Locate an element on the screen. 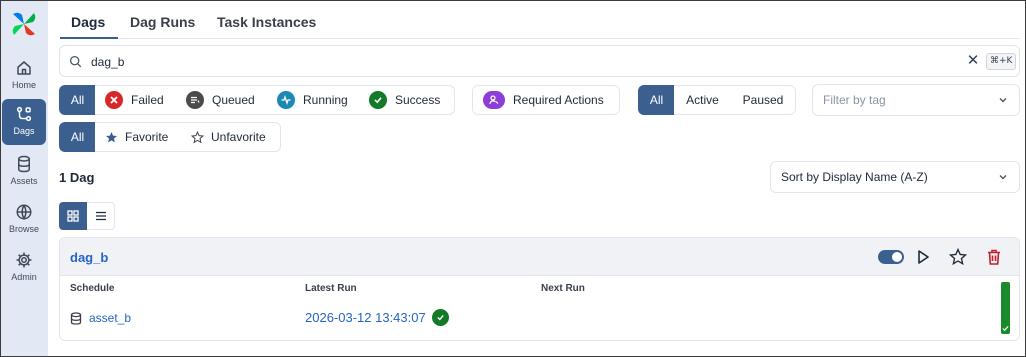 The width and height of the screenshot is (1026, 357). search-bar: ✕ ⌘+K is located at coordinates (539, 61).